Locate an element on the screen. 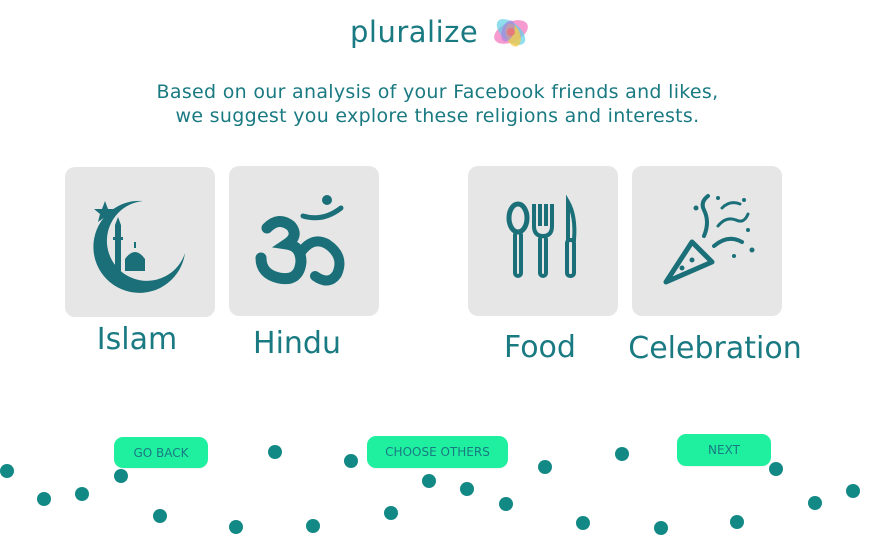  om-icon is located at coordinates (300, 240).